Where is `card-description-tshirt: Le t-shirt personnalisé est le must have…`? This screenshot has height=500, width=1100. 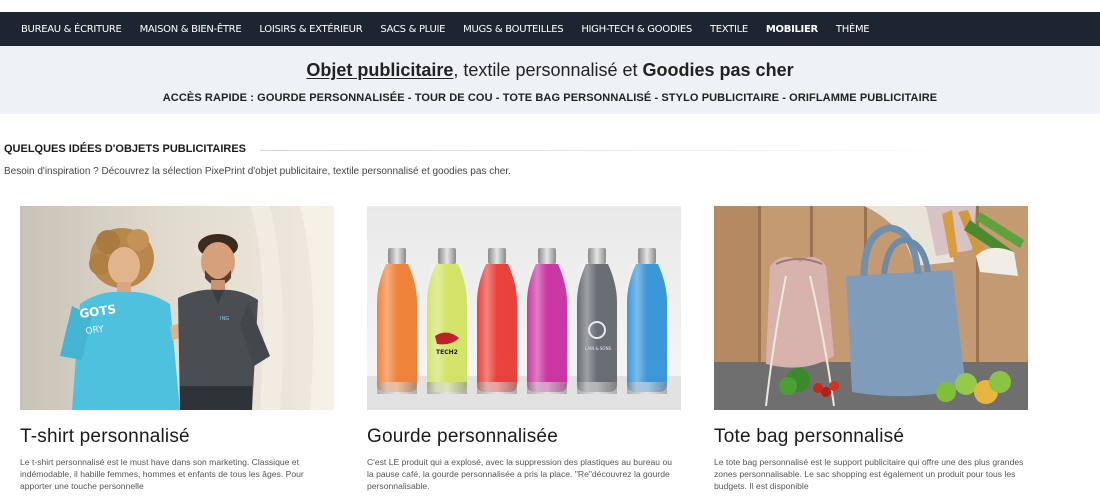
card-description-tshirt: Le t-shirt personnalisé est le must have… is located at coordinates (162, 474).